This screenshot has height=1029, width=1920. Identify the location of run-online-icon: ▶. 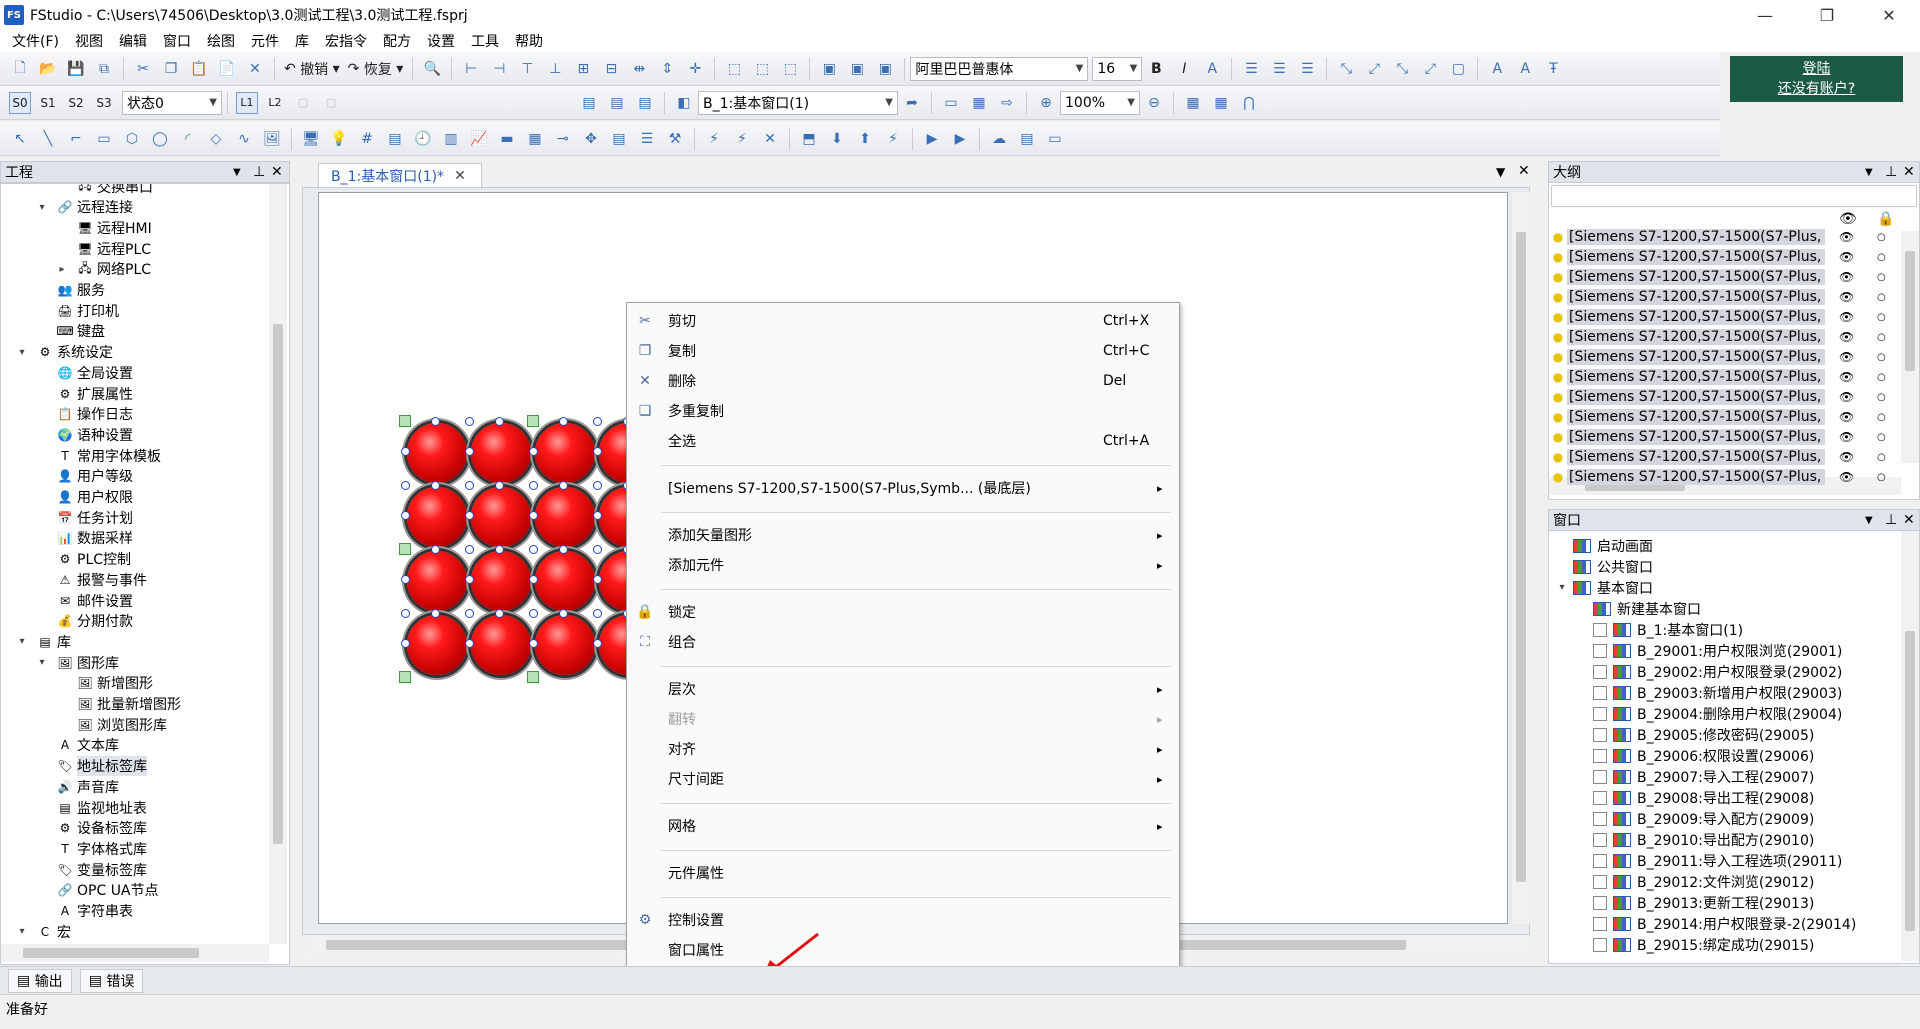
(932, 139).